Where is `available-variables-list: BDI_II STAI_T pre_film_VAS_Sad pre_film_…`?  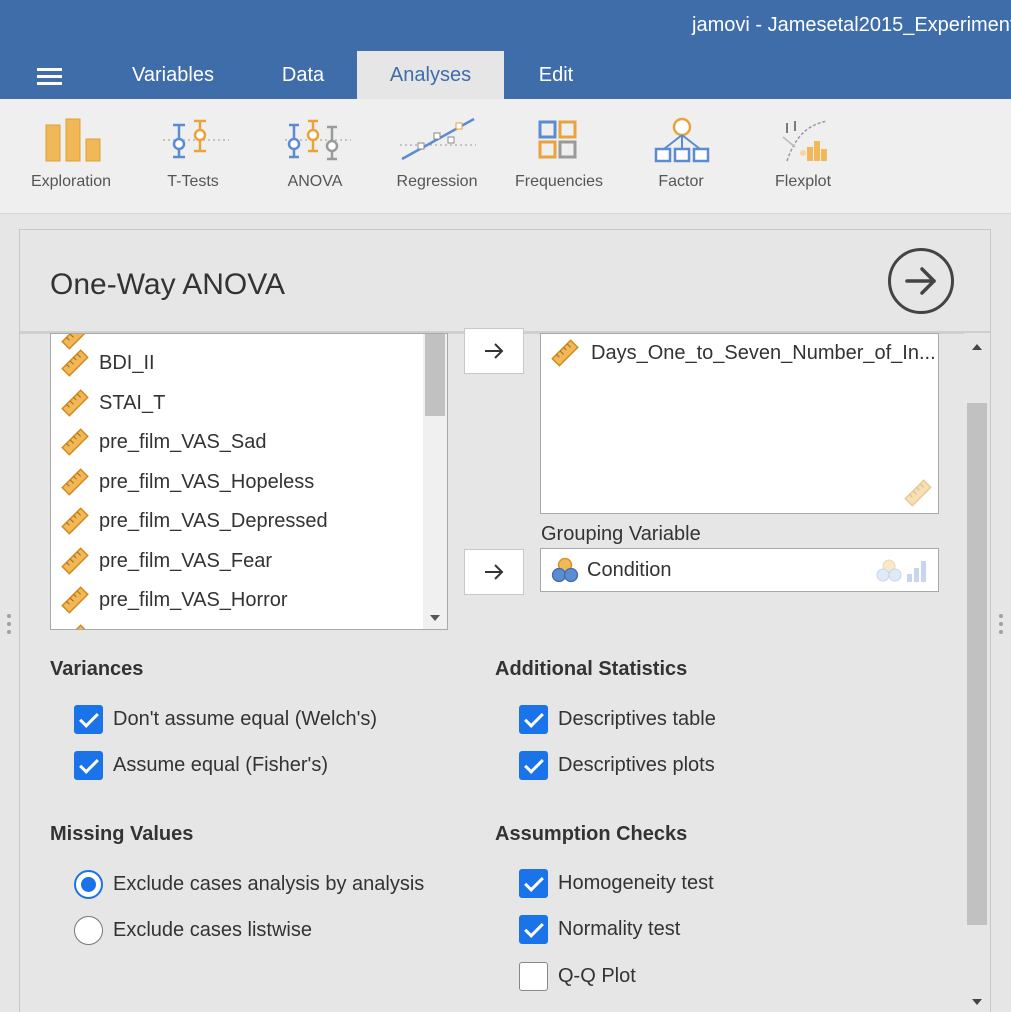 available-variables-list: BDI_II STAI_T pre_film_VAS_Sad pre_film_… is located at coordinates (249, 481).